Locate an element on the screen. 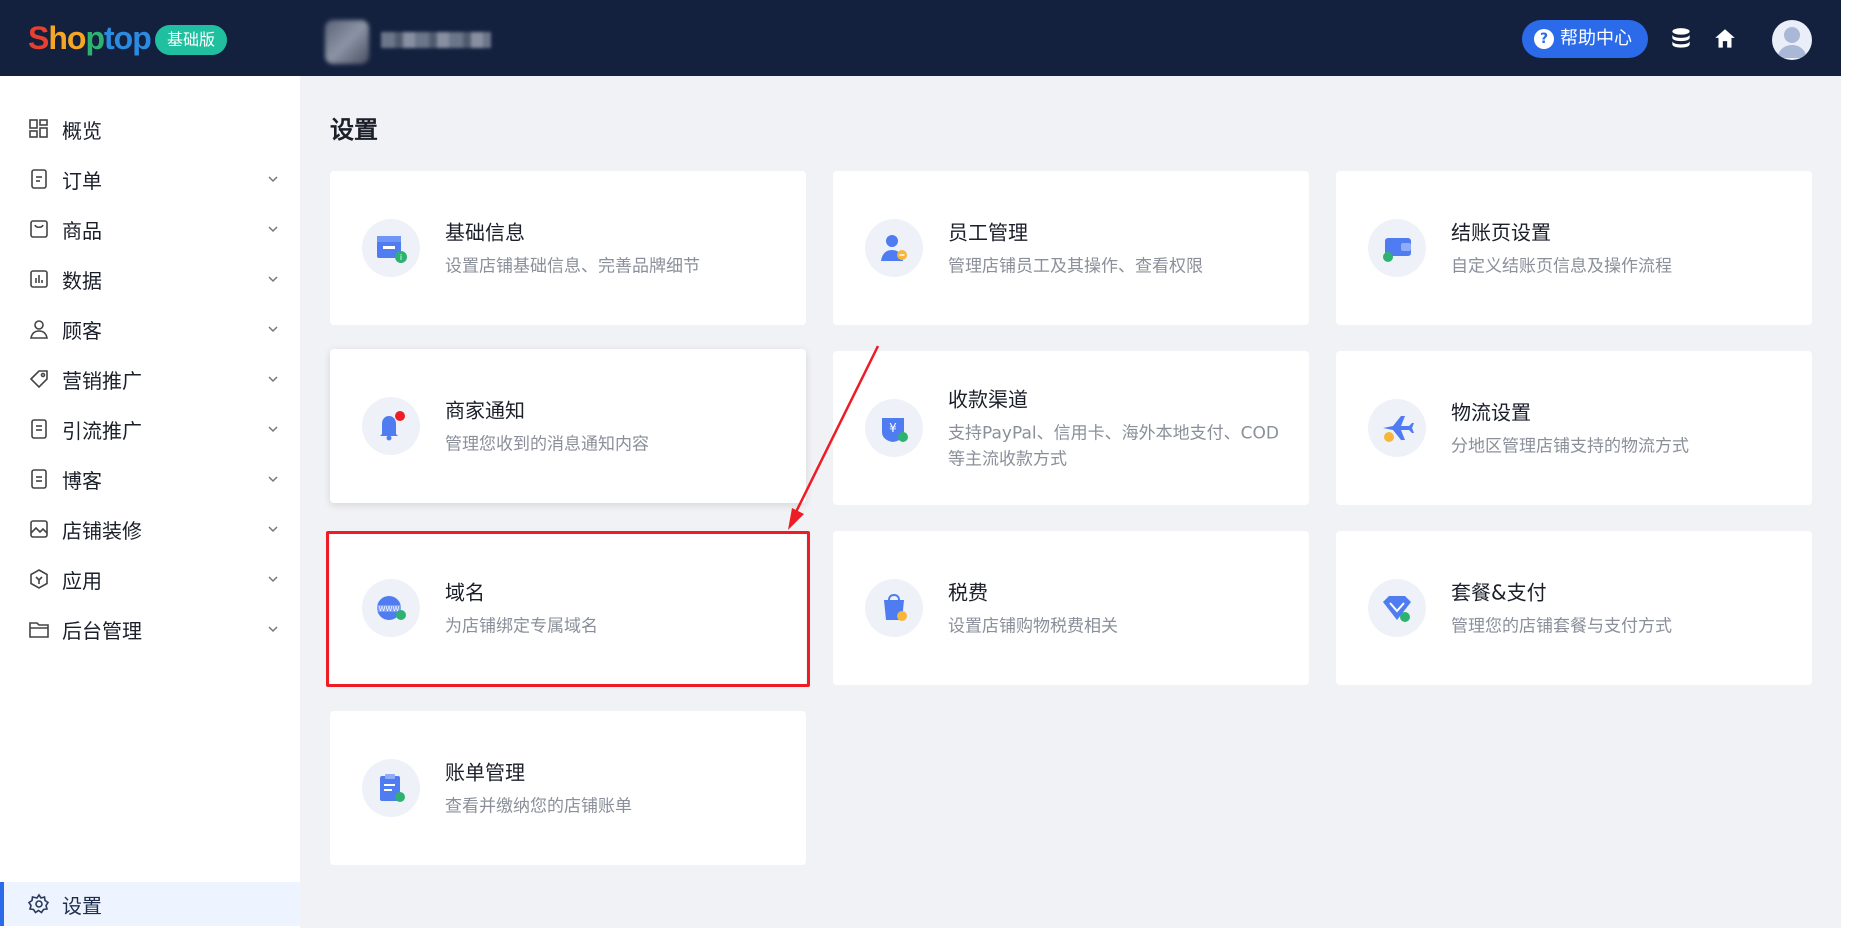 The width and height of the screenshot is (1860, 928). sidebar-item-label: 应用 is located at coordinates (82, 580).